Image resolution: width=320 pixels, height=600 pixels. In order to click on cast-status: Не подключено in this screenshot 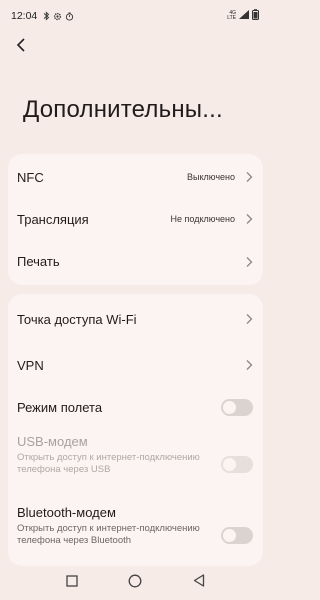, I will do `click(202, 219)`.